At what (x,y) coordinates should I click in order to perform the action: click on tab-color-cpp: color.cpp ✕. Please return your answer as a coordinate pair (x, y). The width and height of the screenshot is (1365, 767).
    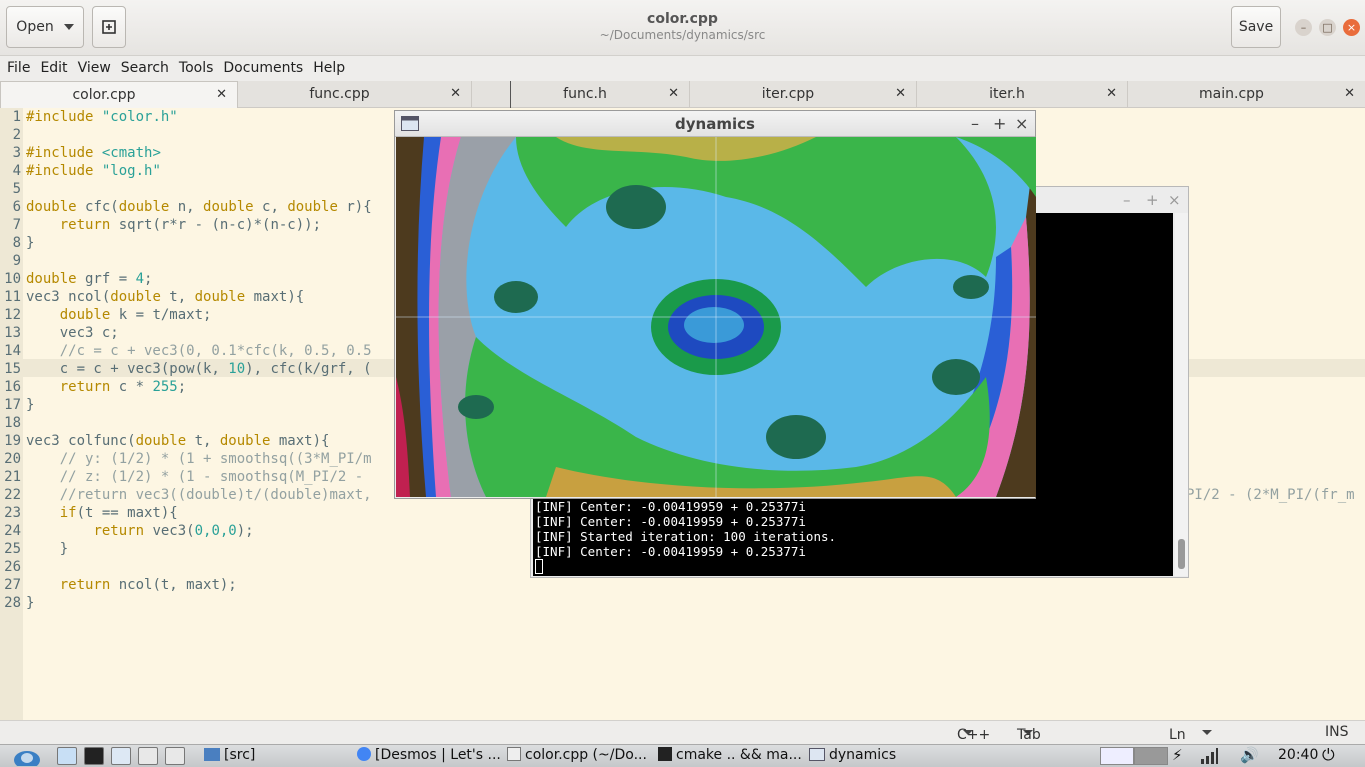
    Looking at the image, I should click on (119, 94).